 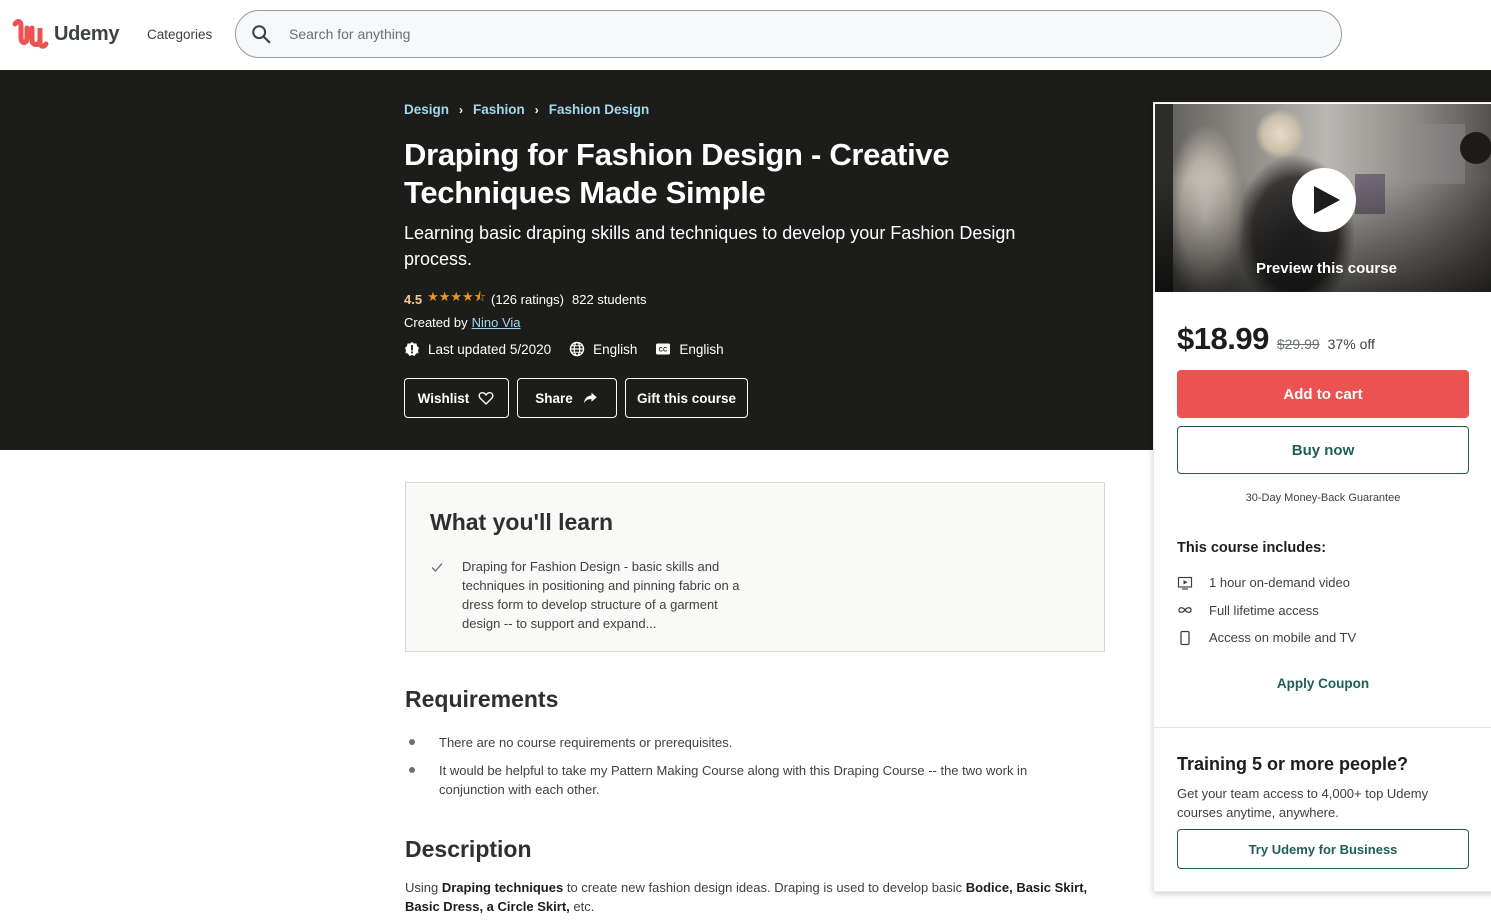 I want to click on instructor-link: Nino Via, so click(x=496, y=322).